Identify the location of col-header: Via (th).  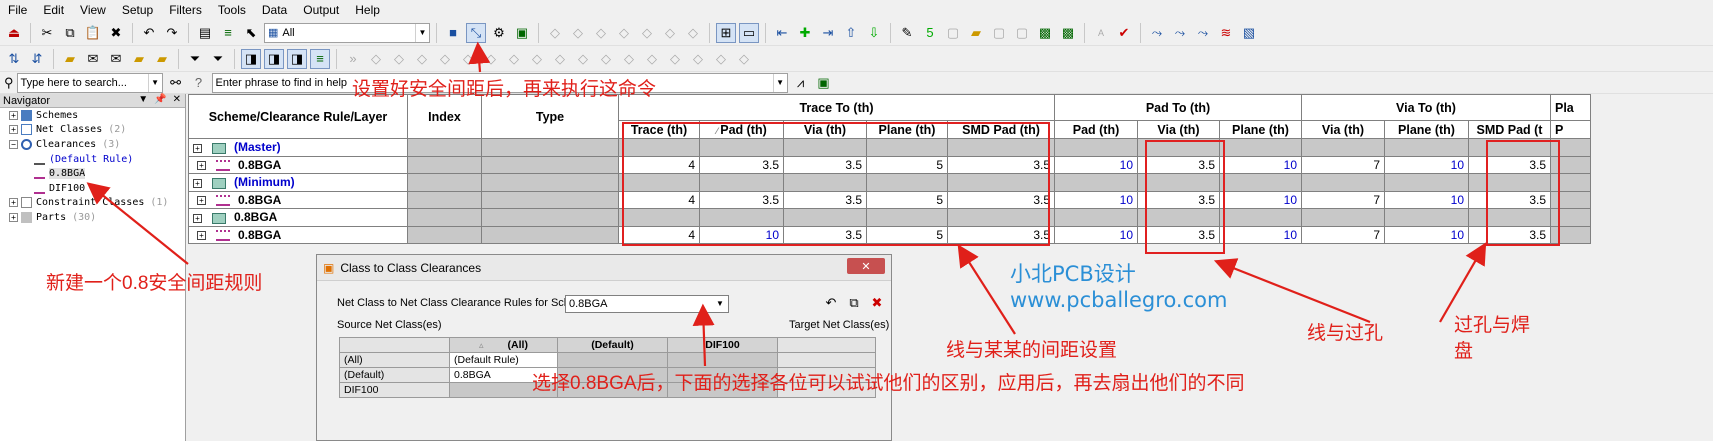
(1343, 129).